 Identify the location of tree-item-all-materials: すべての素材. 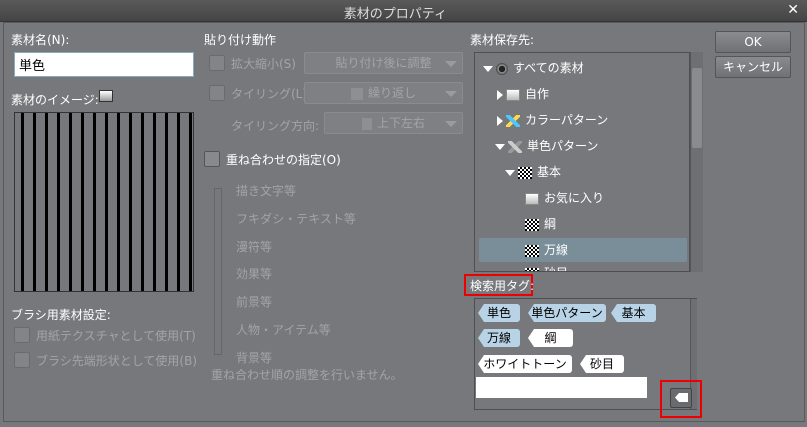
(582, 68).